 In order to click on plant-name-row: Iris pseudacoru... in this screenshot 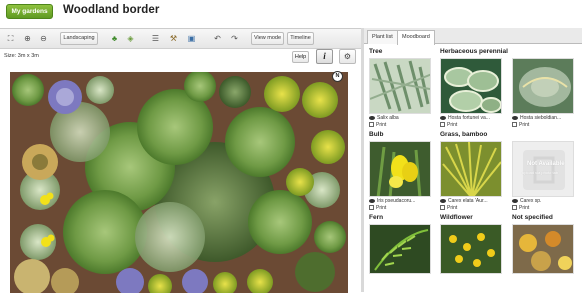, I will do `click(392, 201)`.